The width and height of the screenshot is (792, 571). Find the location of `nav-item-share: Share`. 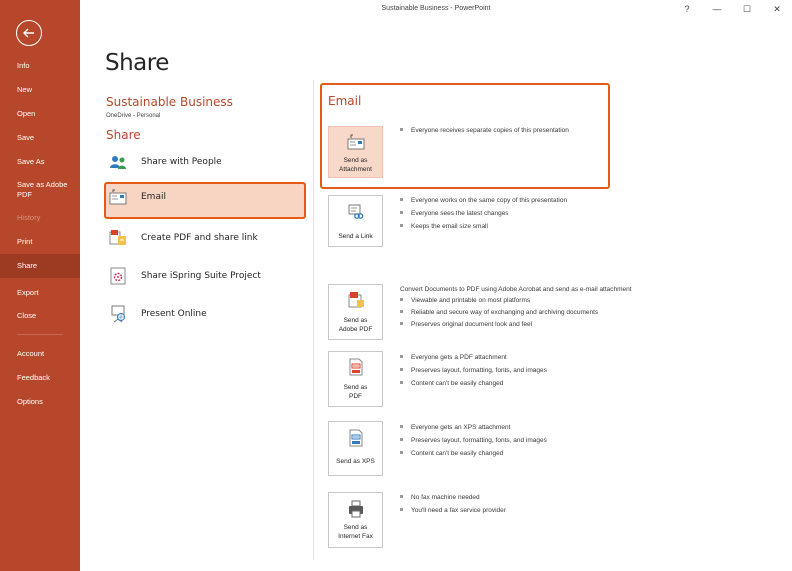

nav-item-share: Share is located at coordinates (40, 266).